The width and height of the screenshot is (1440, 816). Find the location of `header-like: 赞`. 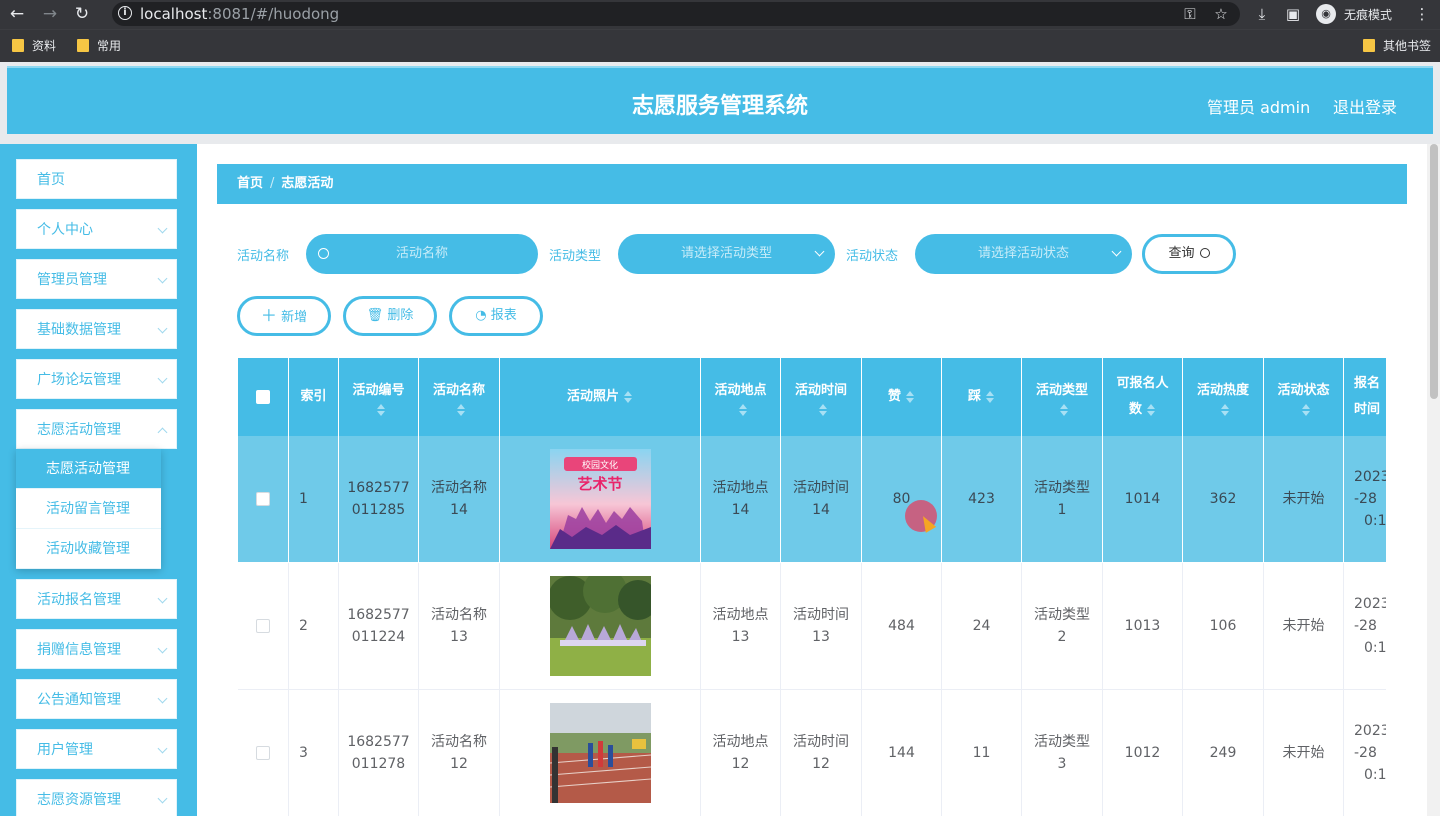

header-like: 赞 is located at coordinates (902, 397).